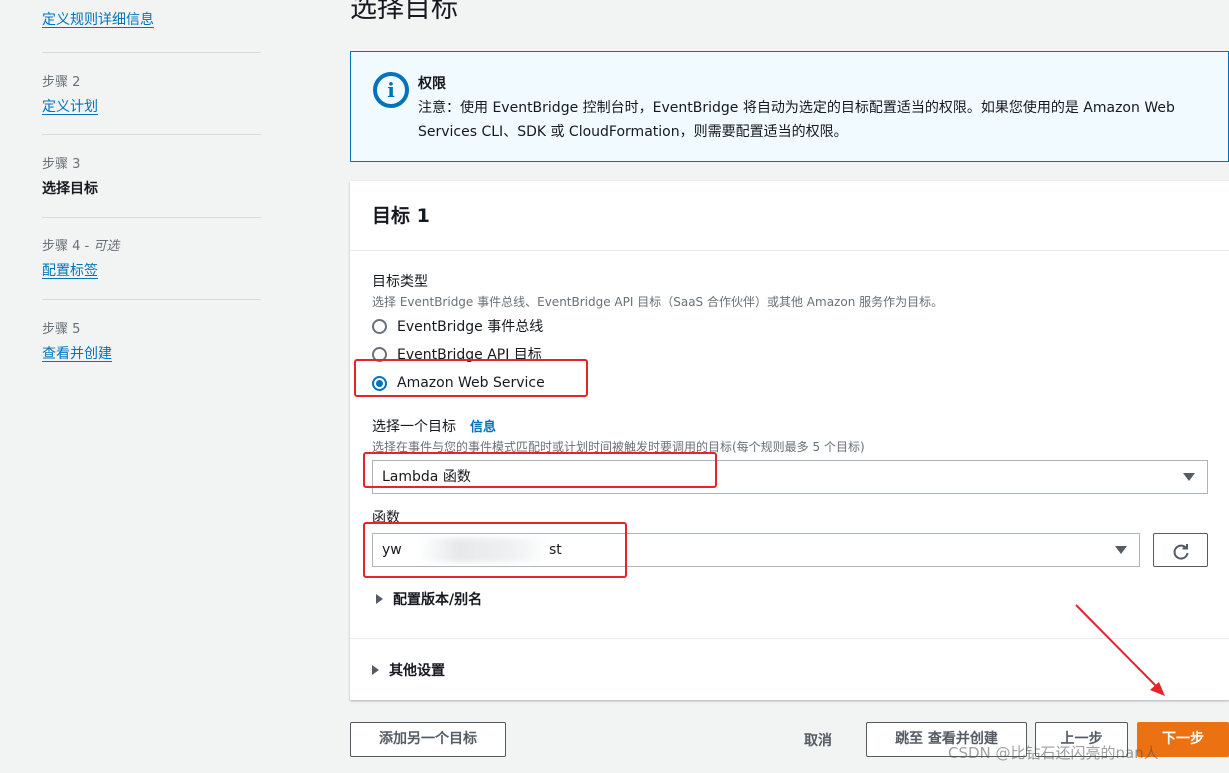  What do you see at coordinates (61, 82) in the screenshot?
I see `step-2-number: 步骤 2` at bounding box center [61, 82].